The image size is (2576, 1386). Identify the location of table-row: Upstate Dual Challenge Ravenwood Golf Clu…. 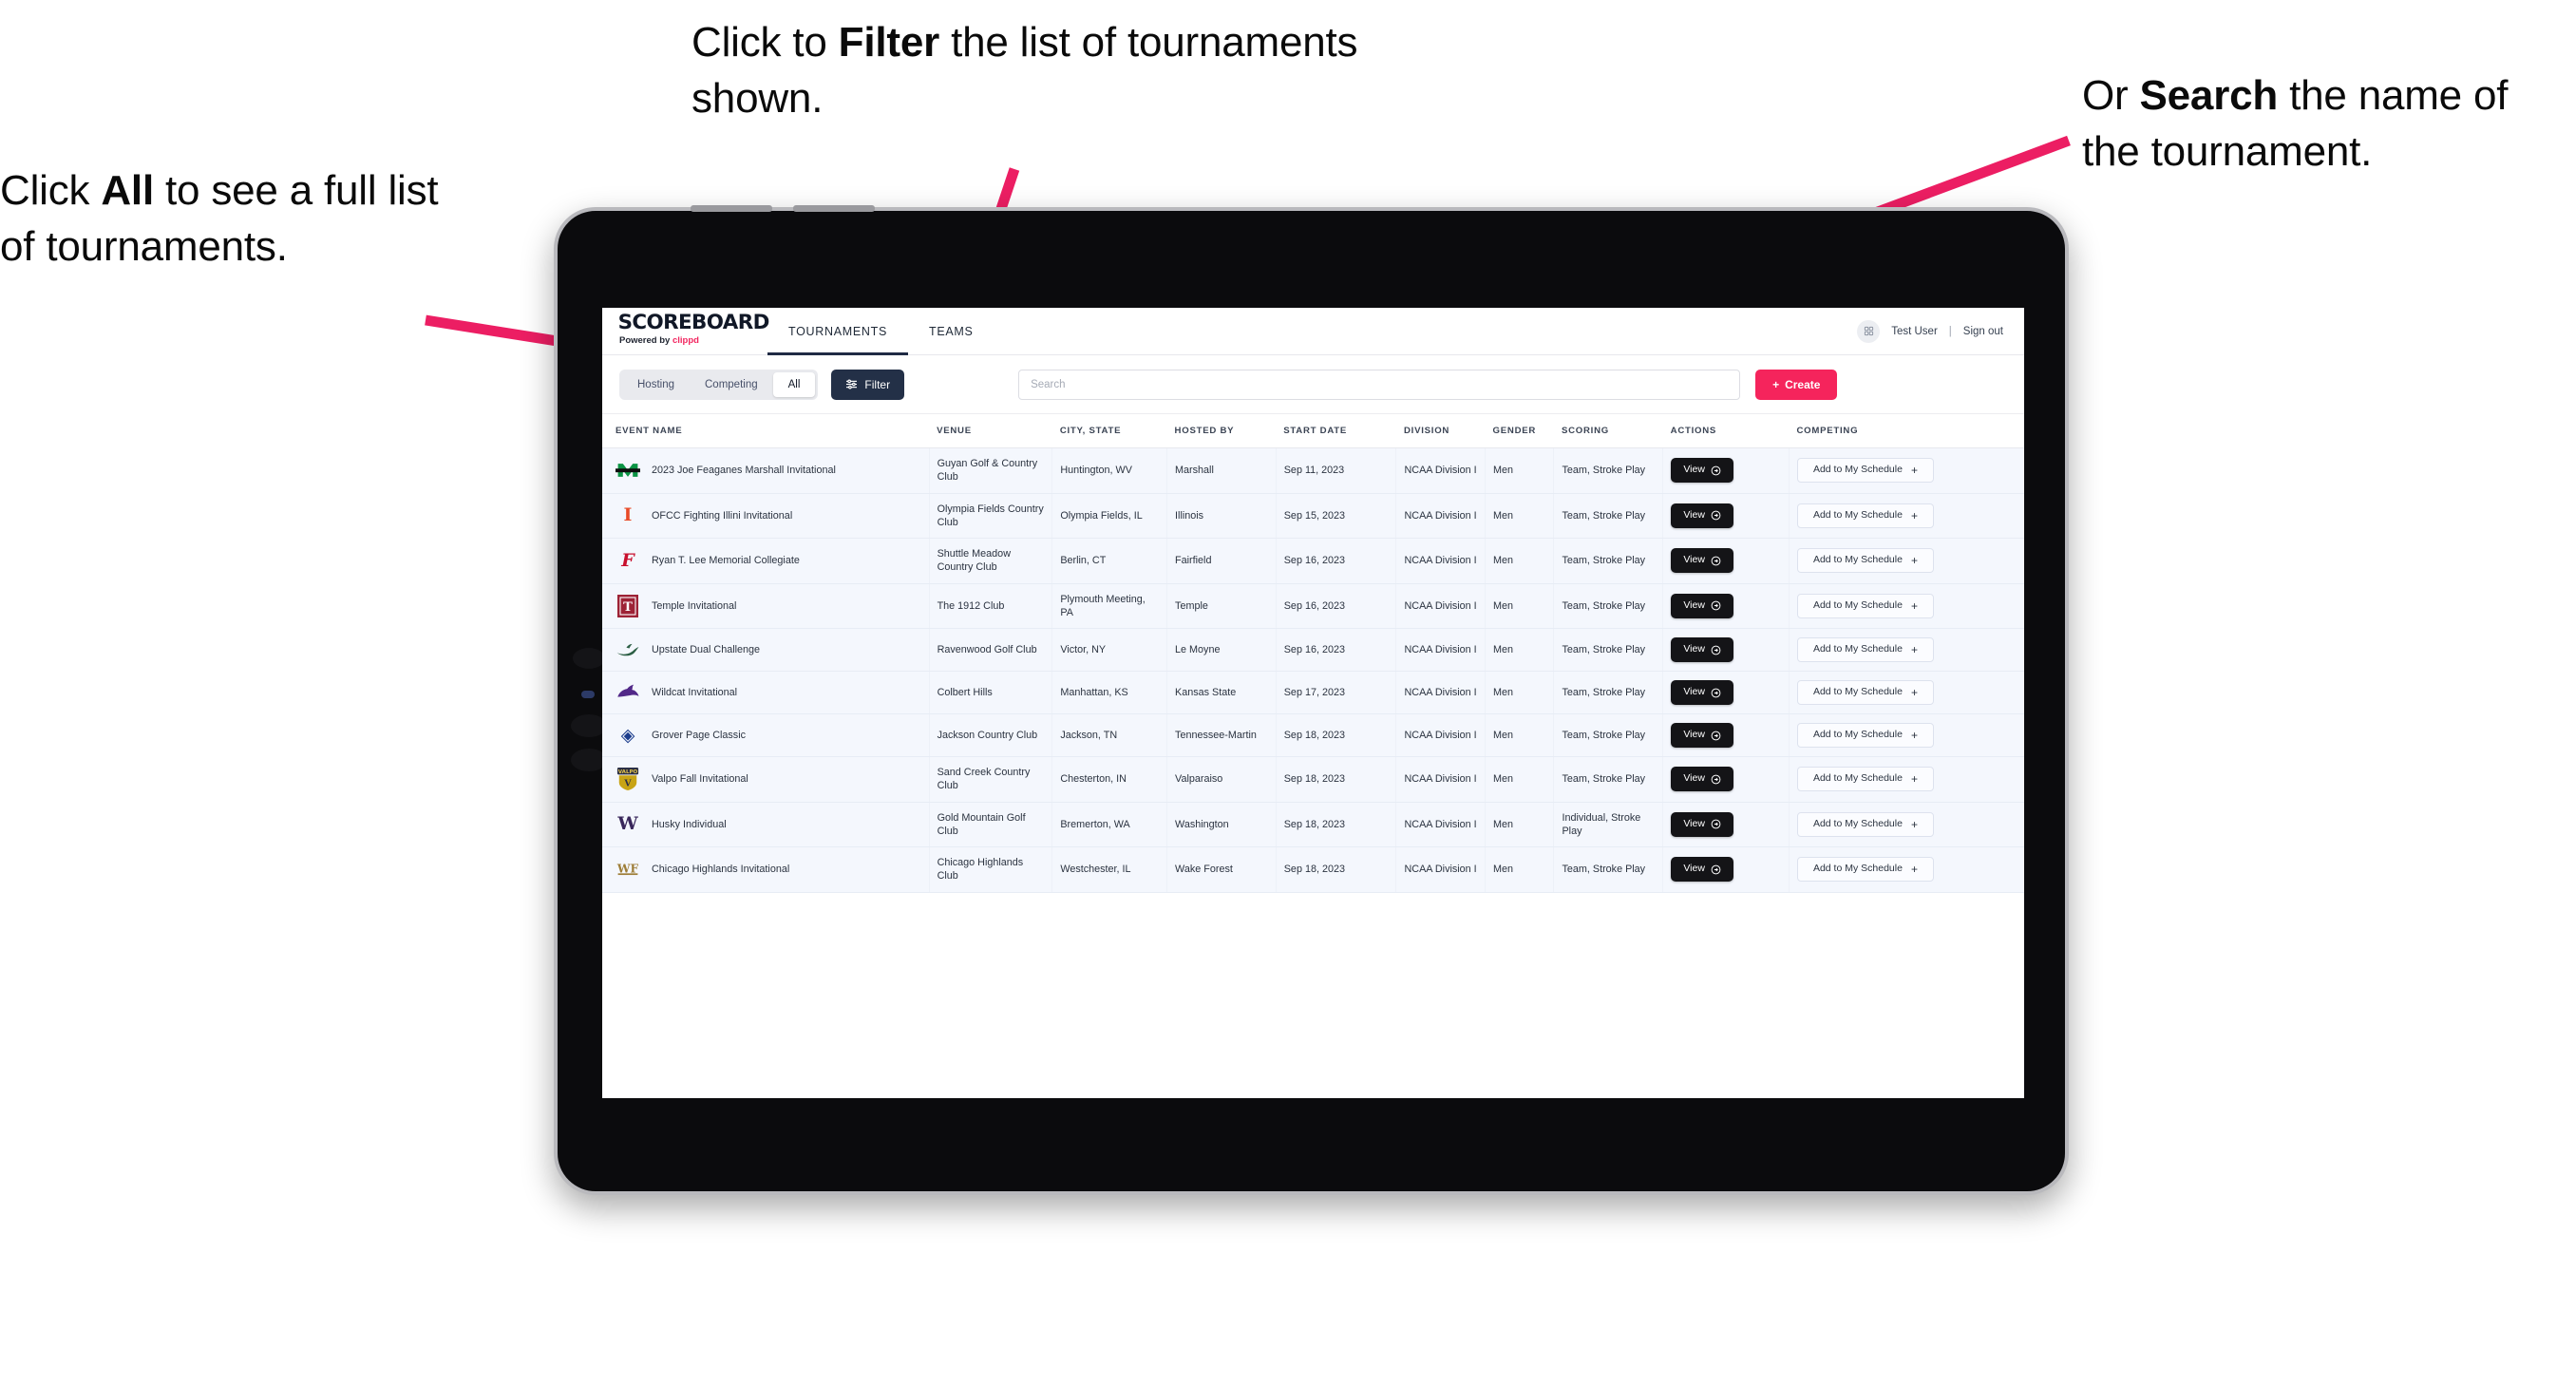
(1313, 650).